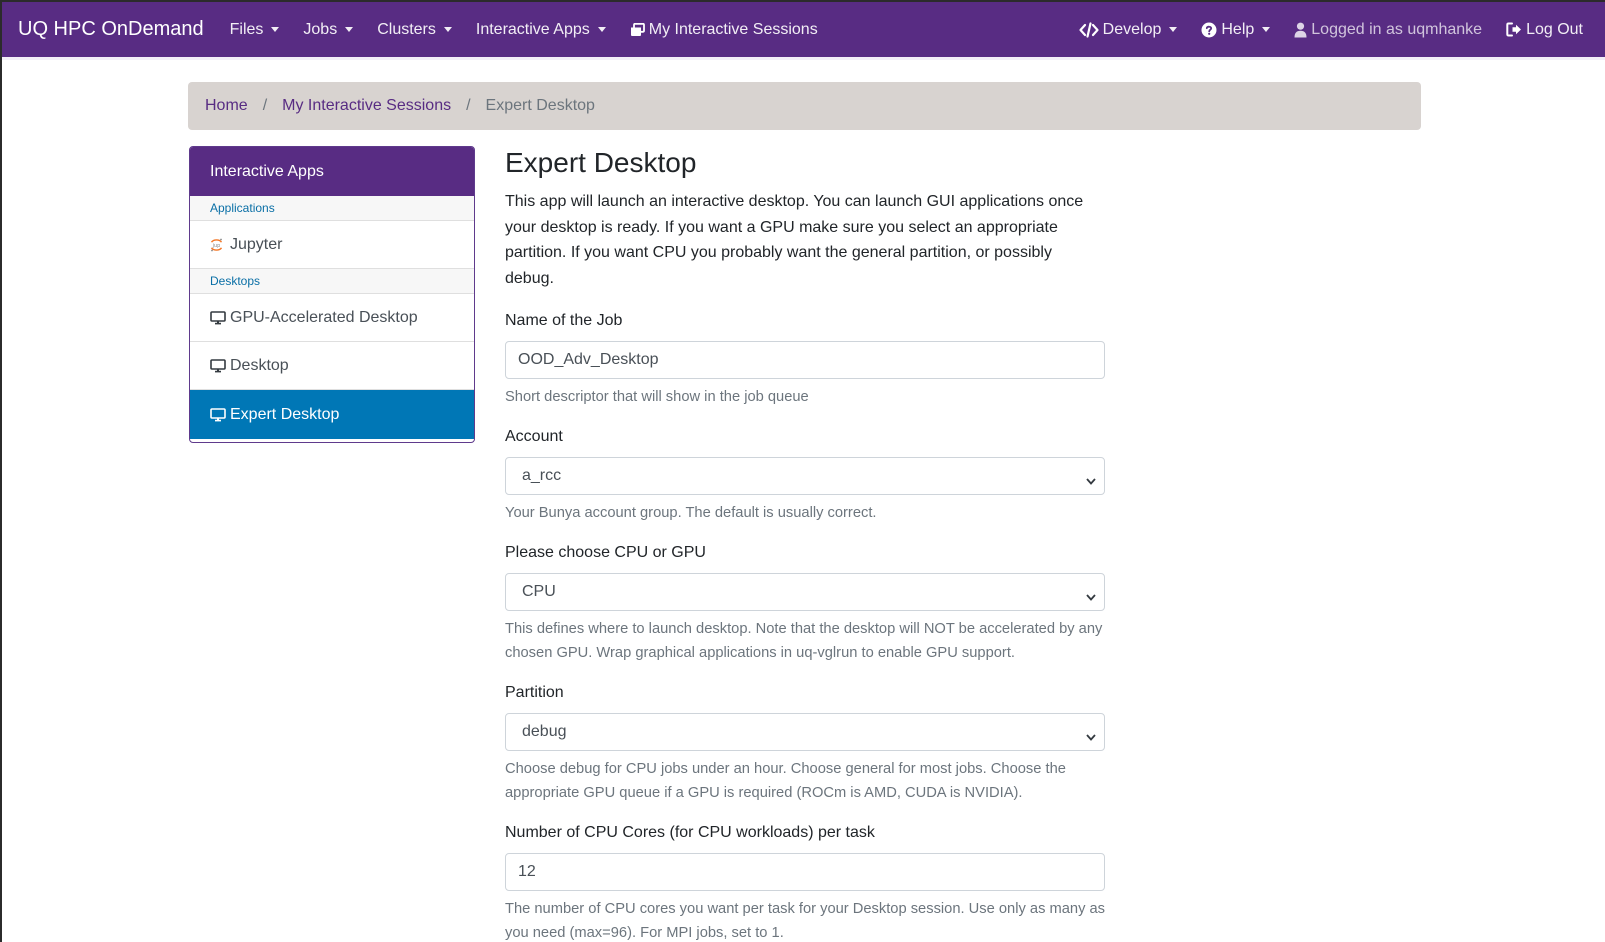  Describe the element at coordinates (332, 281) in the screenshot. I see `sidebar-group-desktops: Desktops` at that location.